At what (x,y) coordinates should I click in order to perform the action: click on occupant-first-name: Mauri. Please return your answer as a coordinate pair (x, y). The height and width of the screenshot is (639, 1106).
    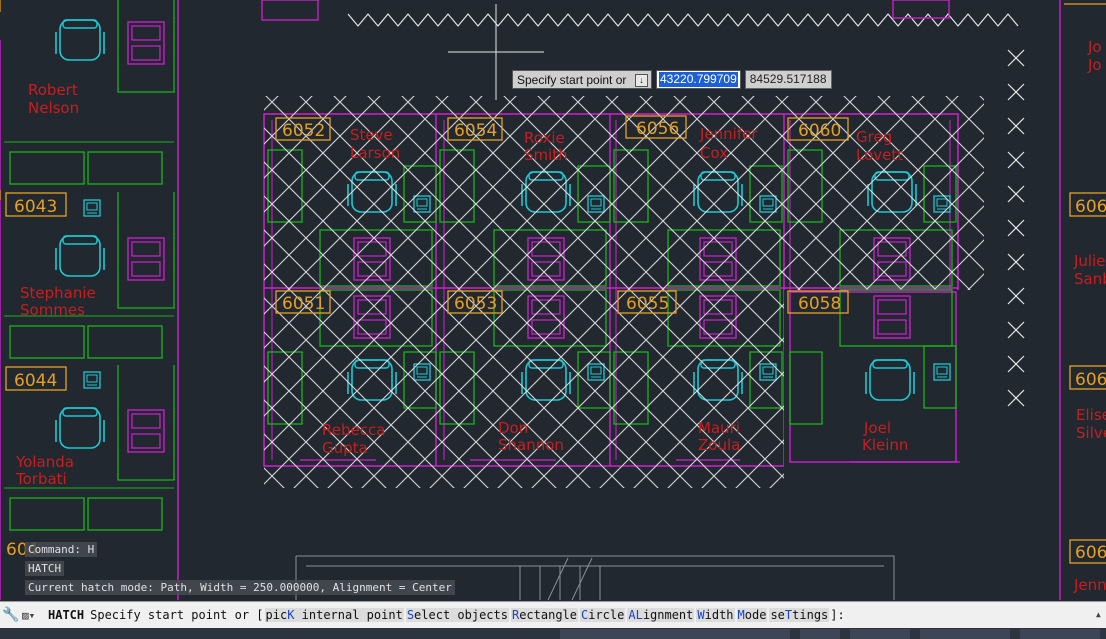
    Looking at the image, I should click on (719, 428).